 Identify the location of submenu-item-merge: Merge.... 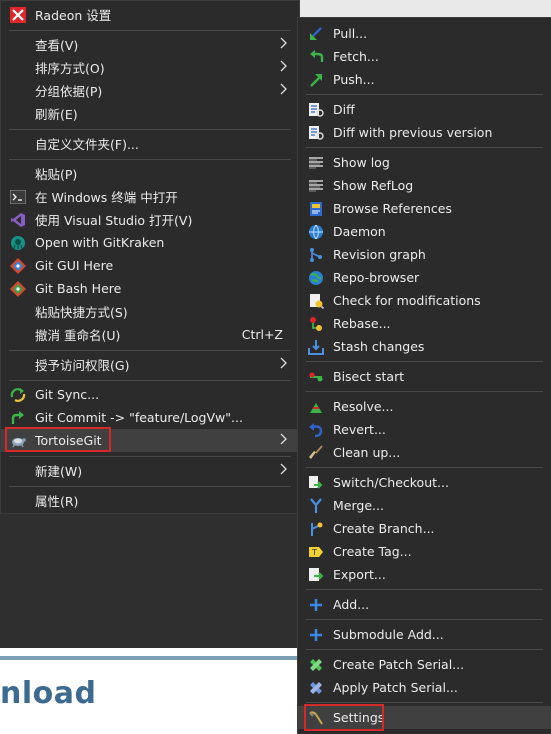
(424, 505).